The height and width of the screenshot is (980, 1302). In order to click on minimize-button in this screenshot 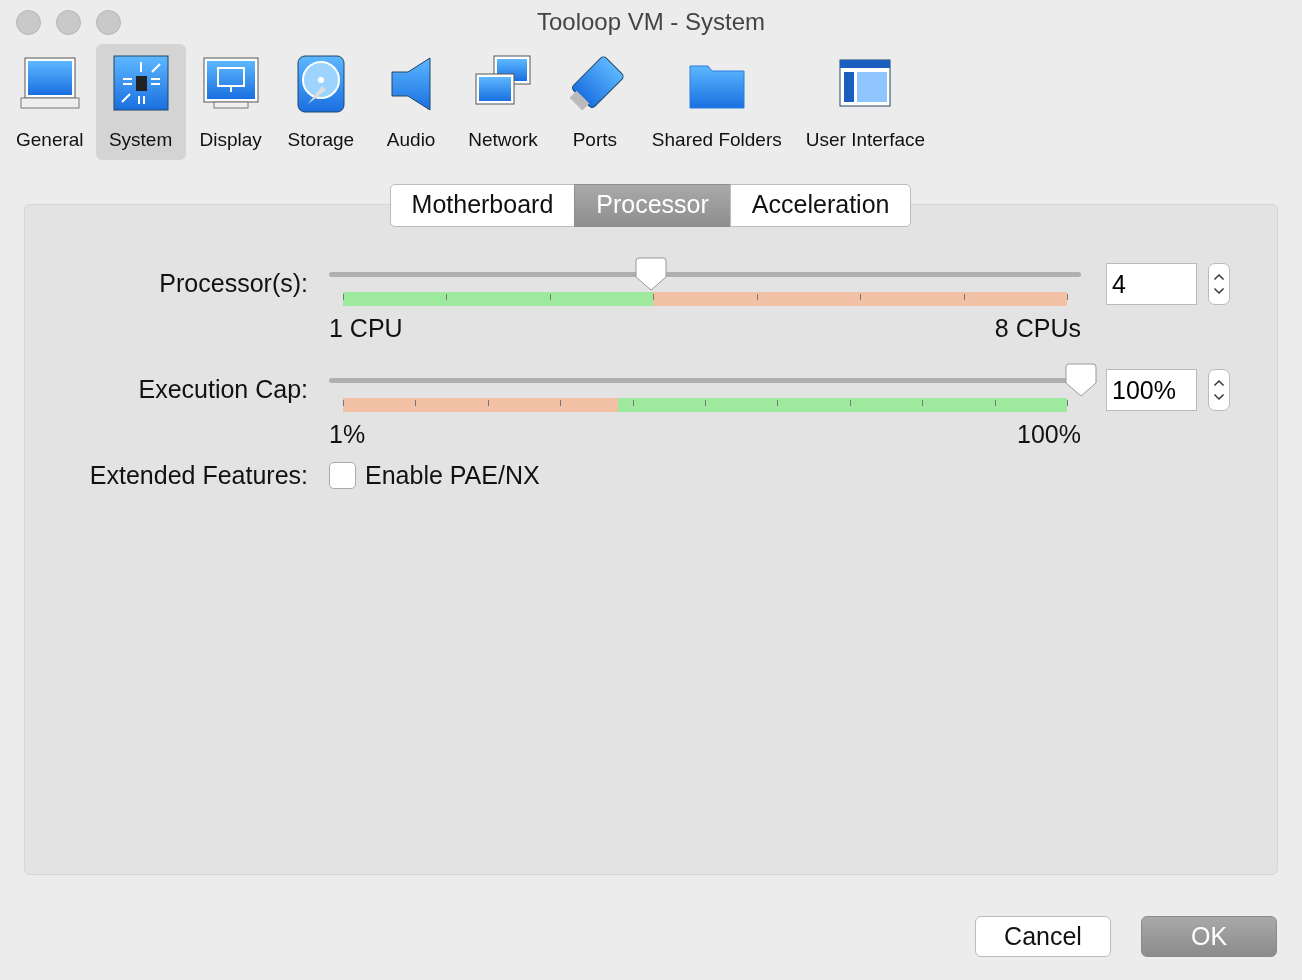, I will do `click(68, 22)`.